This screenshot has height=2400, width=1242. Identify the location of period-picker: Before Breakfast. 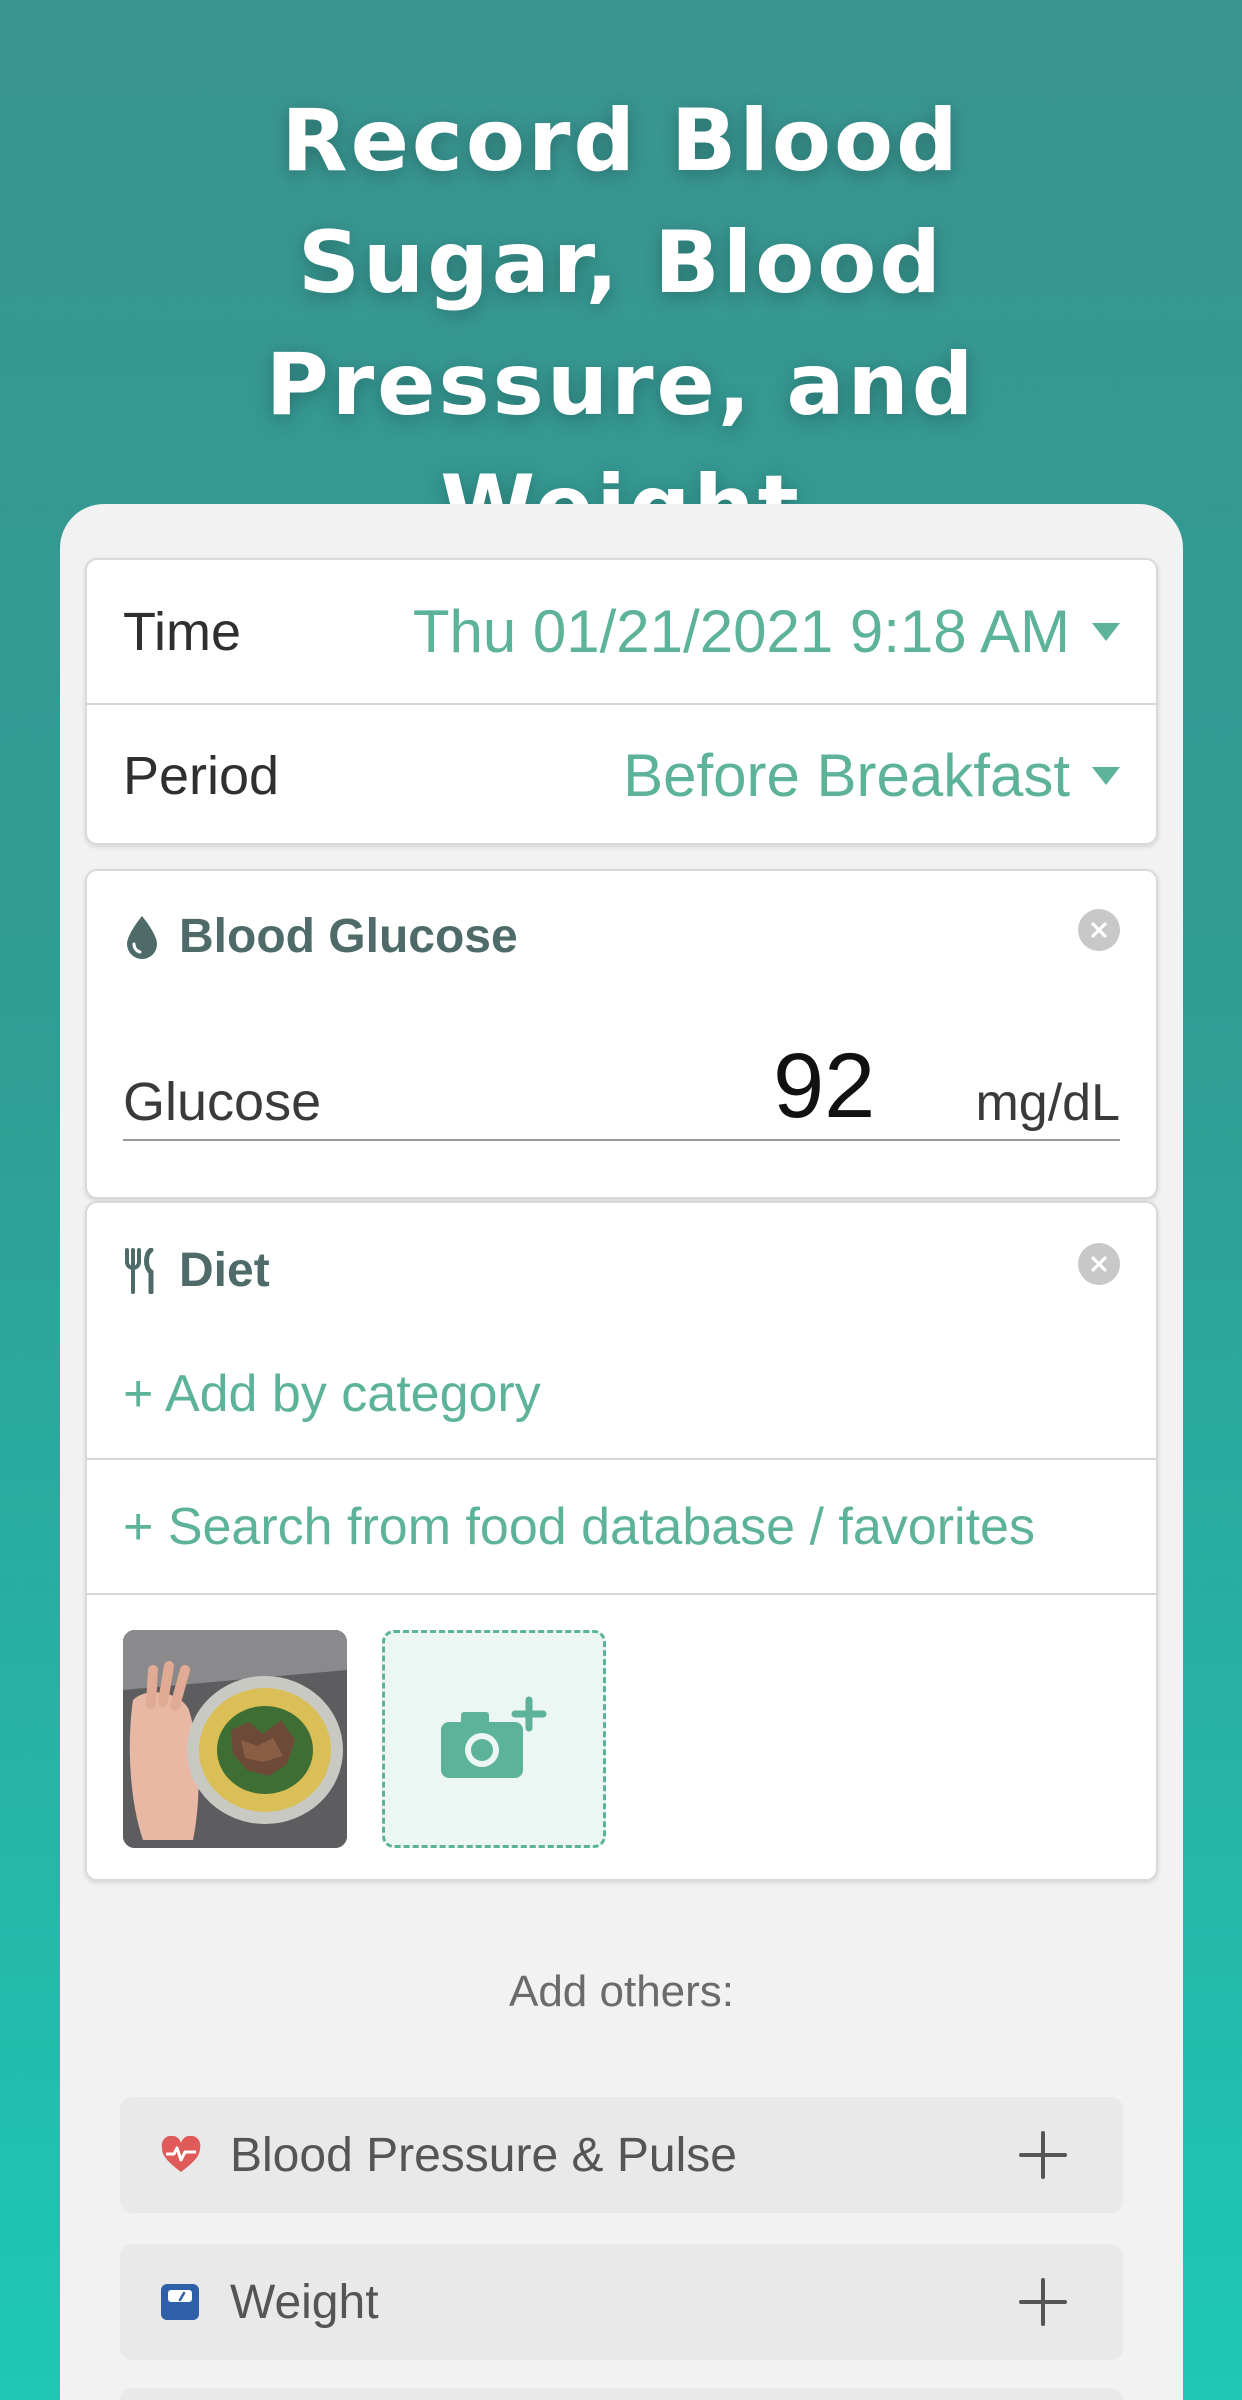
(871, 775).